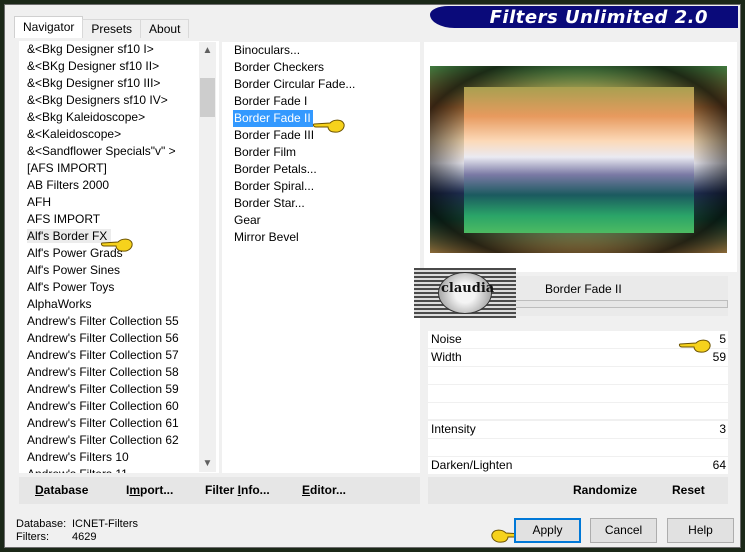  What do you see at coordinates (67, 168) in the screenshot?
I see `category-label: [AFS IMPORT]` at bounding box center [67, 168].